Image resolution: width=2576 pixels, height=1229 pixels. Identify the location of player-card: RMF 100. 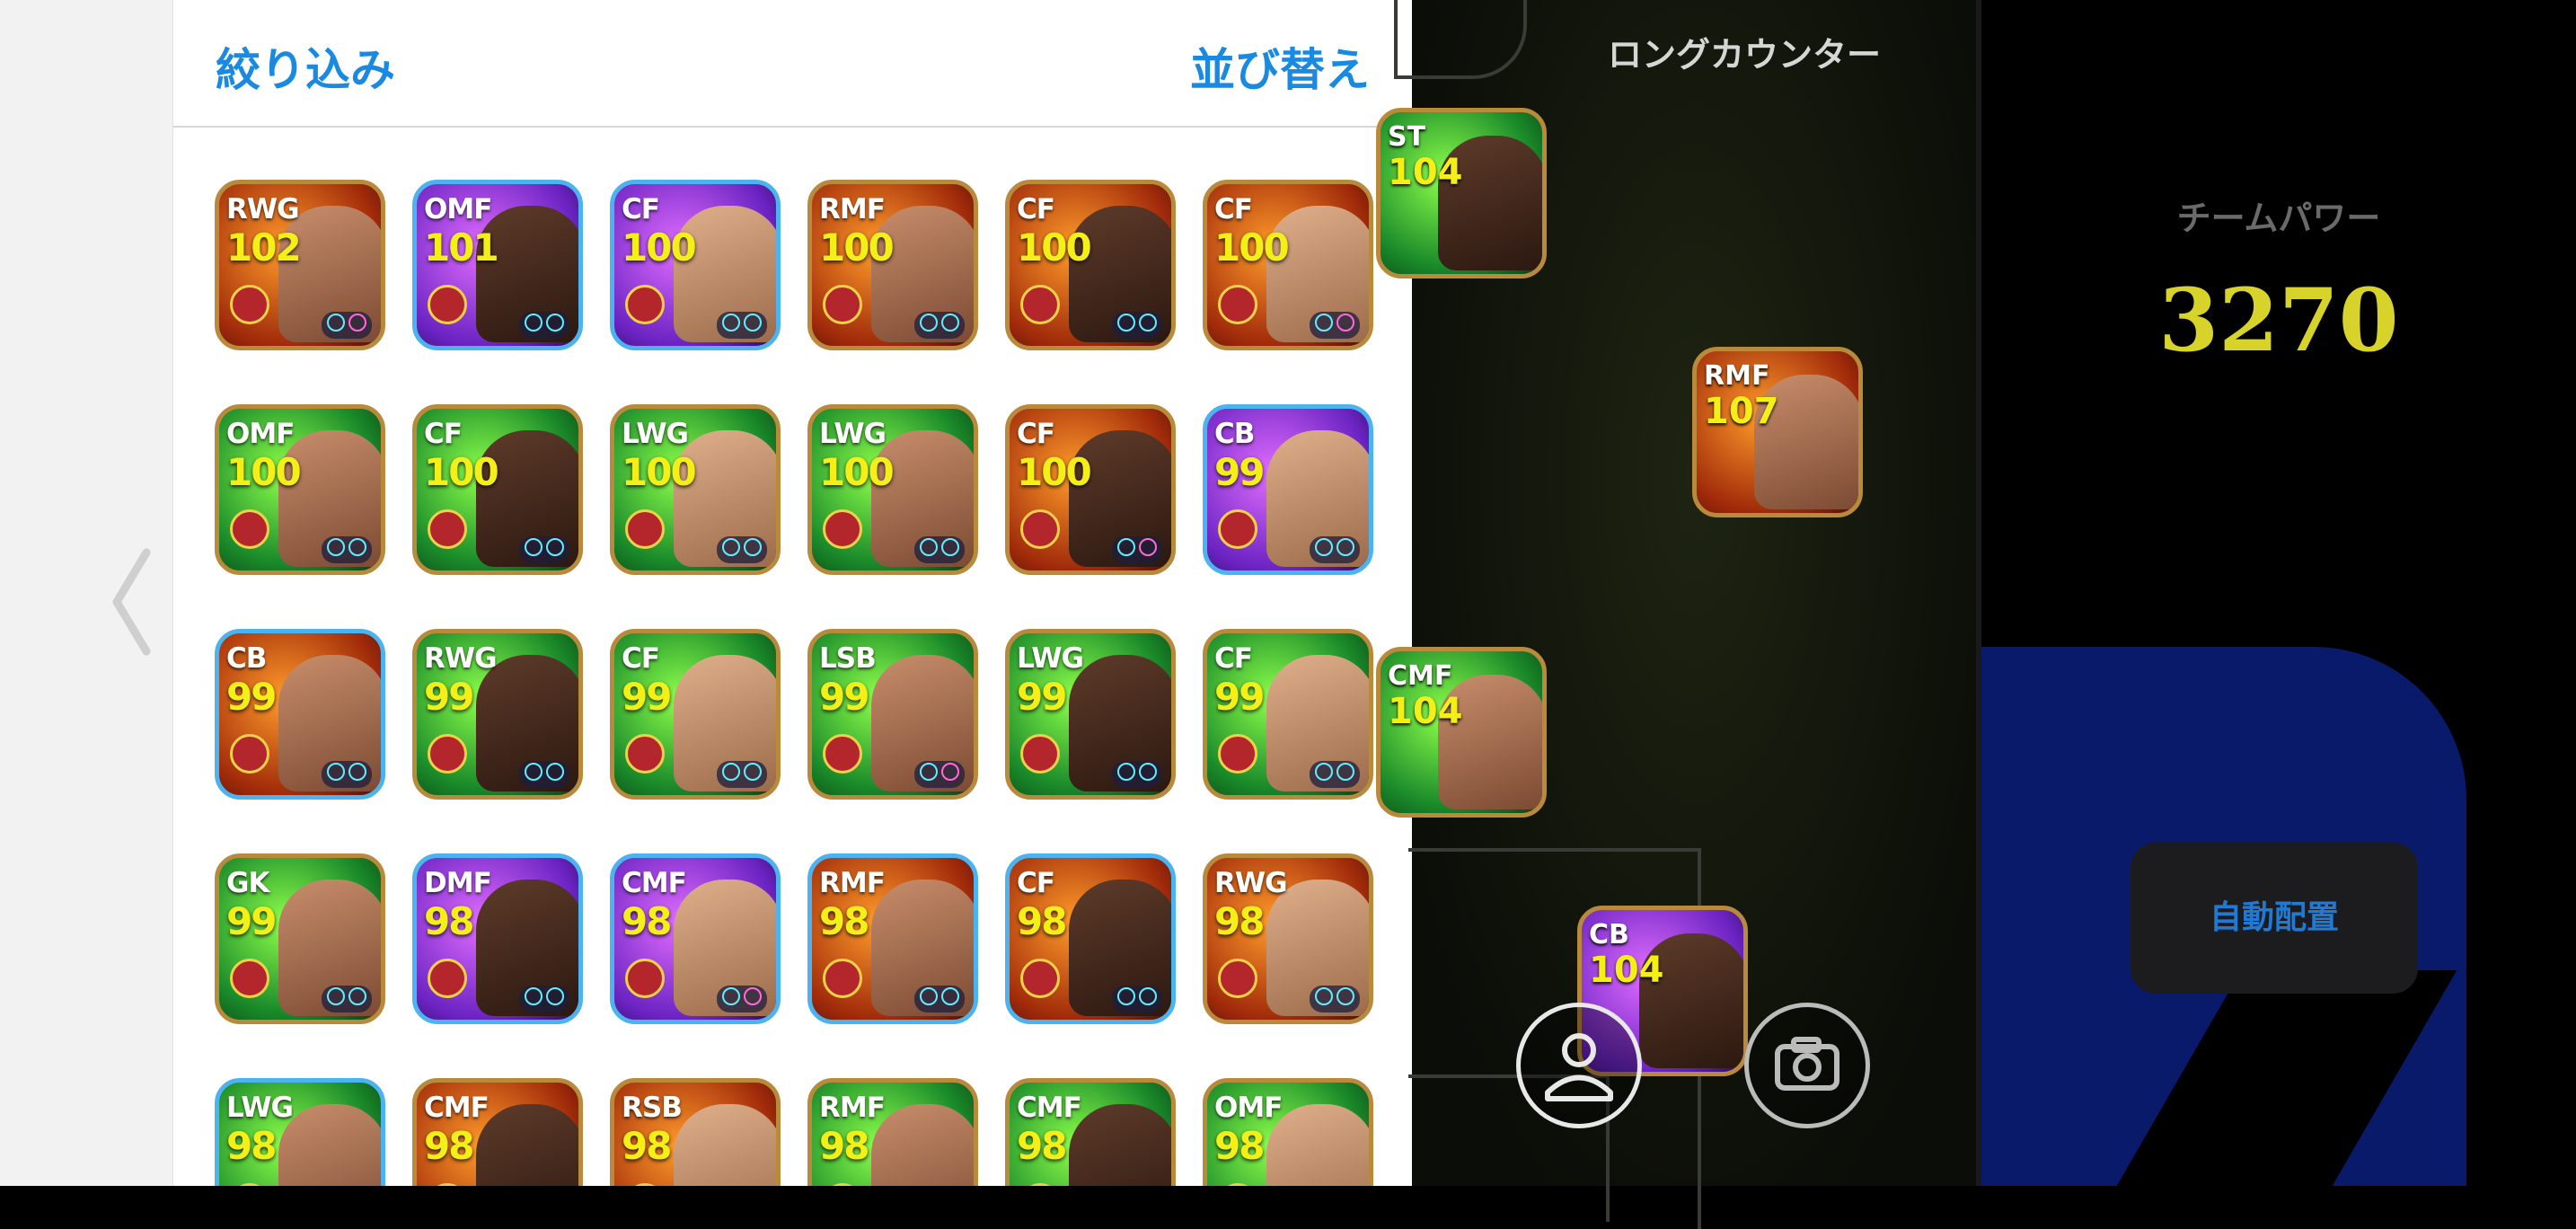
(892, 265).